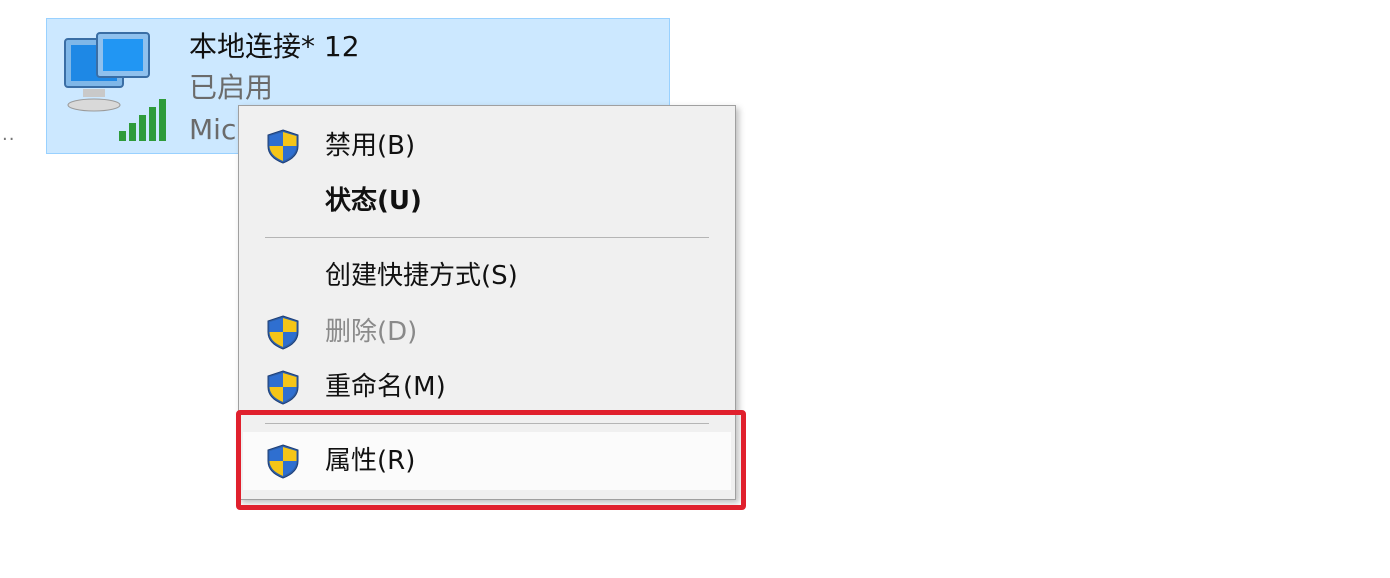 The width and height of the screenshot is (1390, 578). Describe the element at coordinates (371, 332) in the screenshot. I see `menu-item-label: 删除(D)` at that location.